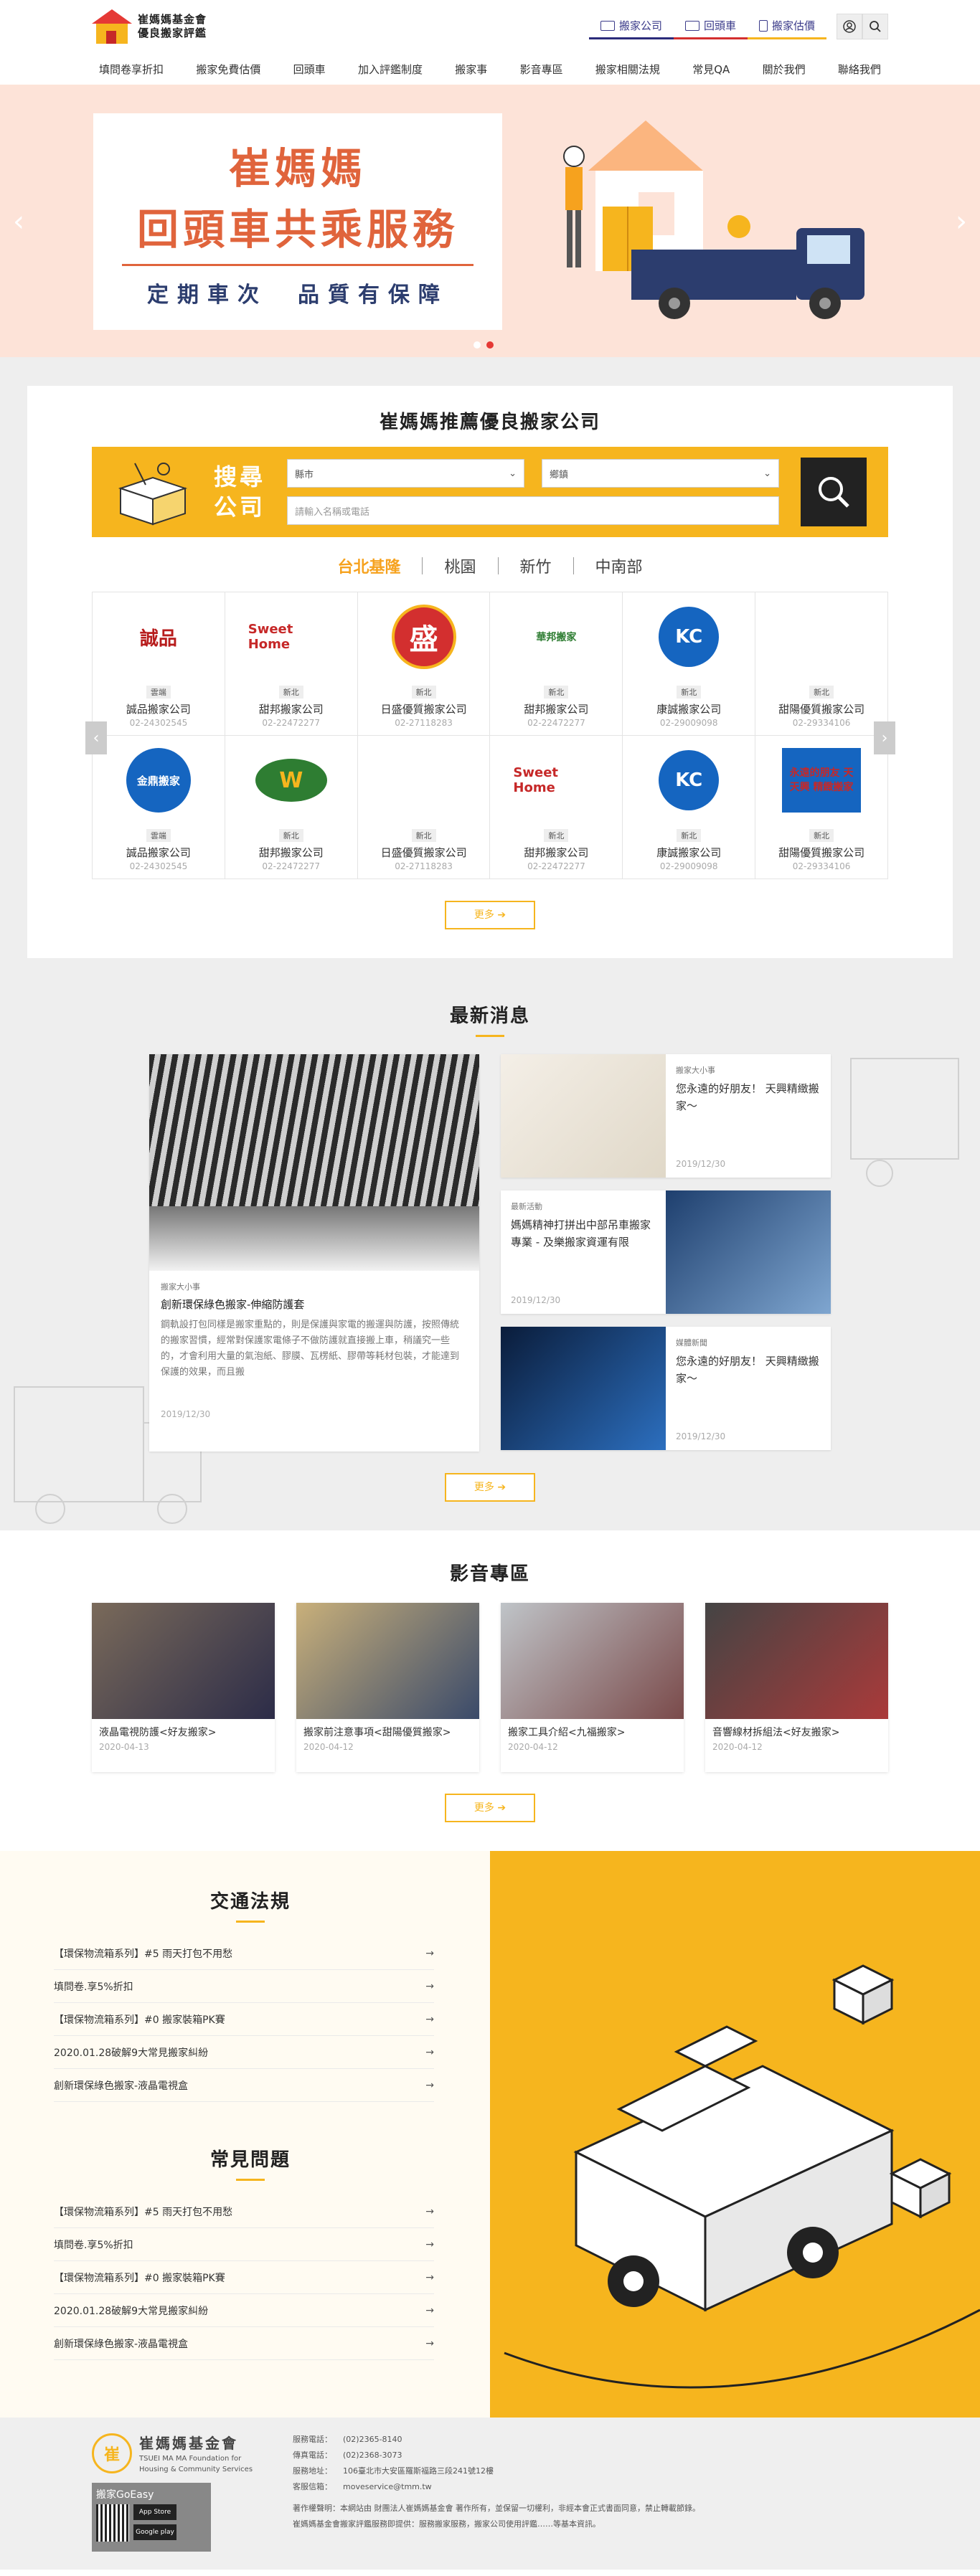  What do you see at coordinates (369, 565) in the screenshot?
I see `tab-taipei: 台北基隆` at bounding box center [369, 565].